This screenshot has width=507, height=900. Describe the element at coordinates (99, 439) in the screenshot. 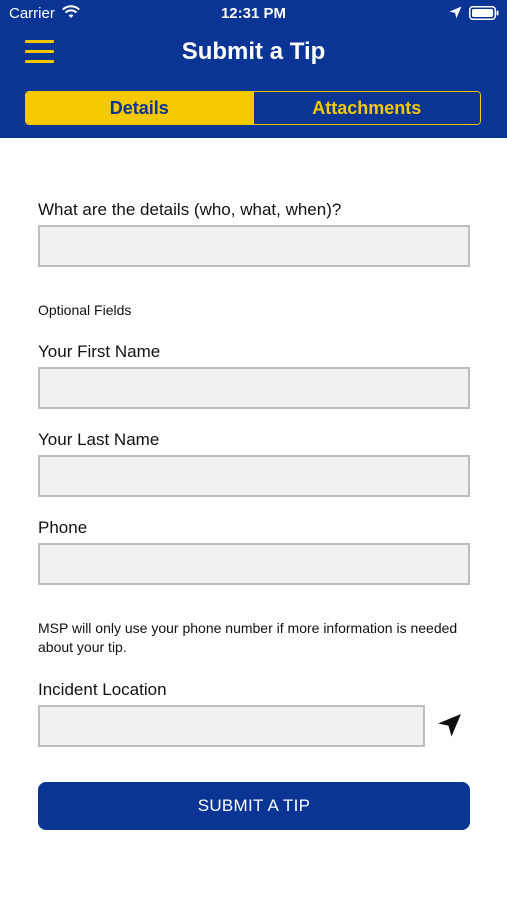

I see `last-name-label: Your Last Name` at that location.